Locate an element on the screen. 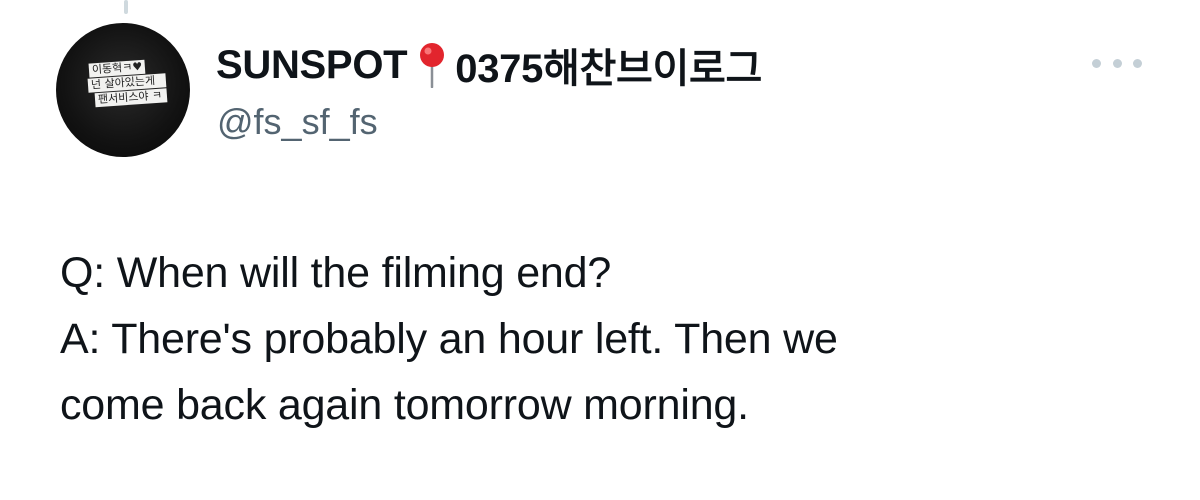 The image size is (1200, 500). user-handle: @fs_sf_fs is located at coordinates (297, 122).